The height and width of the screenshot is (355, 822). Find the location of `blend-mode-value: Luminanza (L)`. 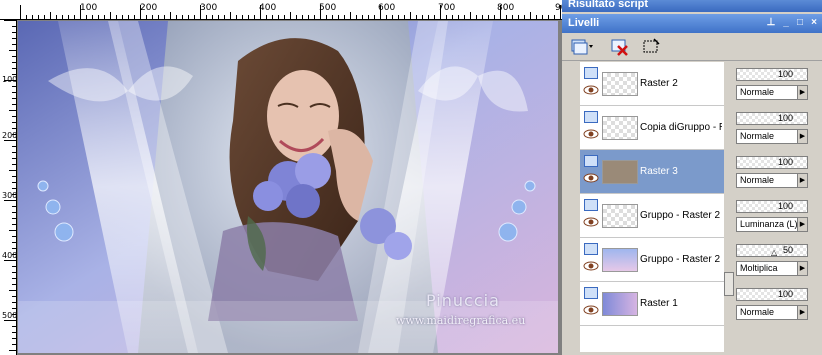

blend-mode-value: Luminanza (L) is located at coordinates (769, 224).